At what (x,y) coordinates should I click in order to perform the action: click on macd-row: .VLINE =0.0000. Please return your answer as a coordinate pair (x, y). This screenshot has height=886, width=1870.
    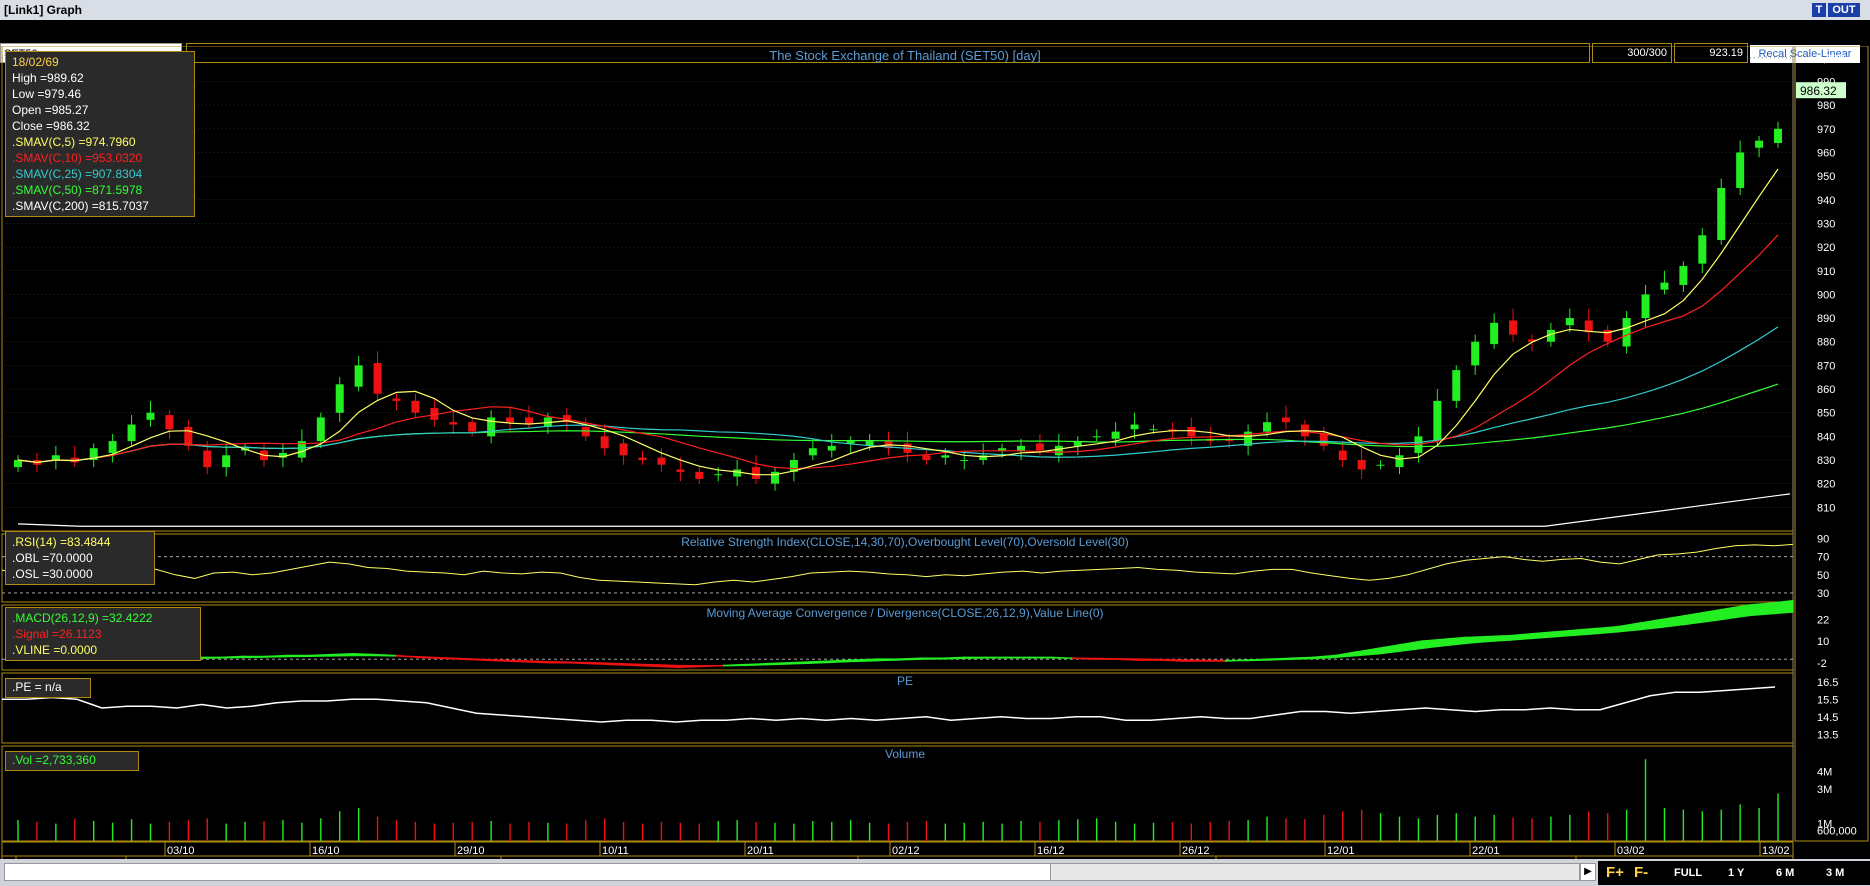
    Looking at the image, I should click on (55, 650).